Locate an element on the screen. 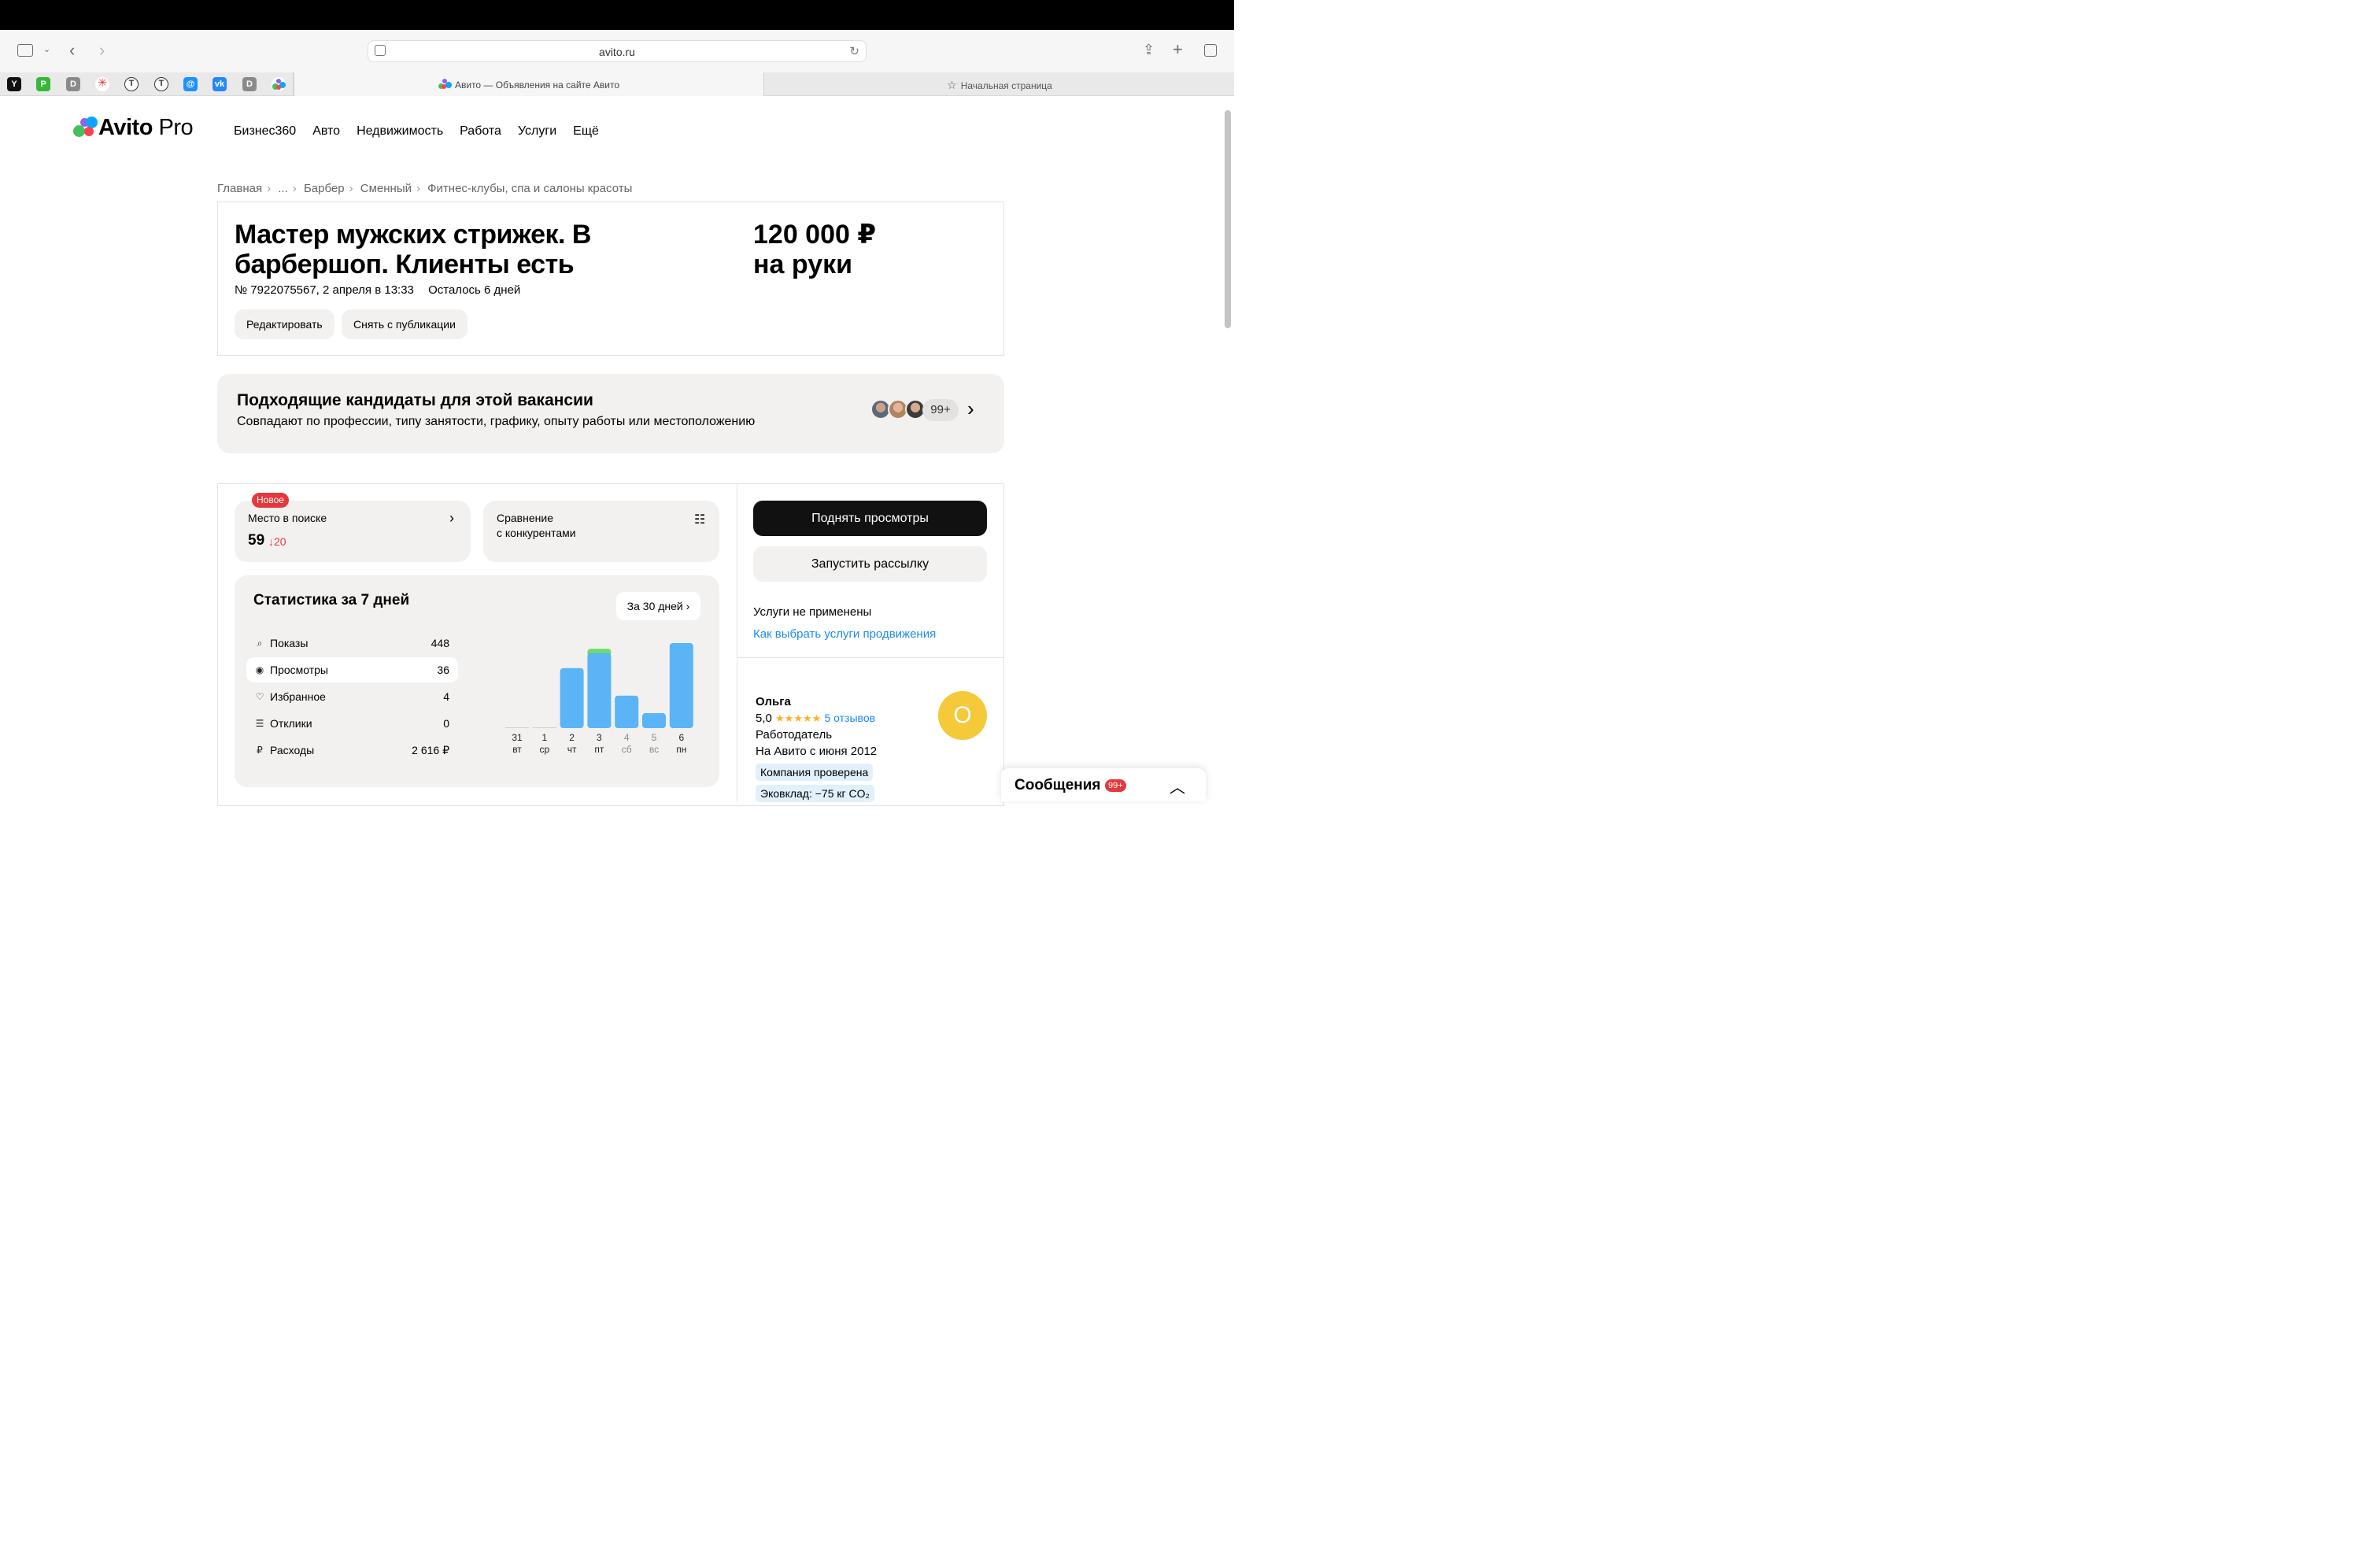  period-30-days-button: За 30 дней › is located at coordinates (658, 606).